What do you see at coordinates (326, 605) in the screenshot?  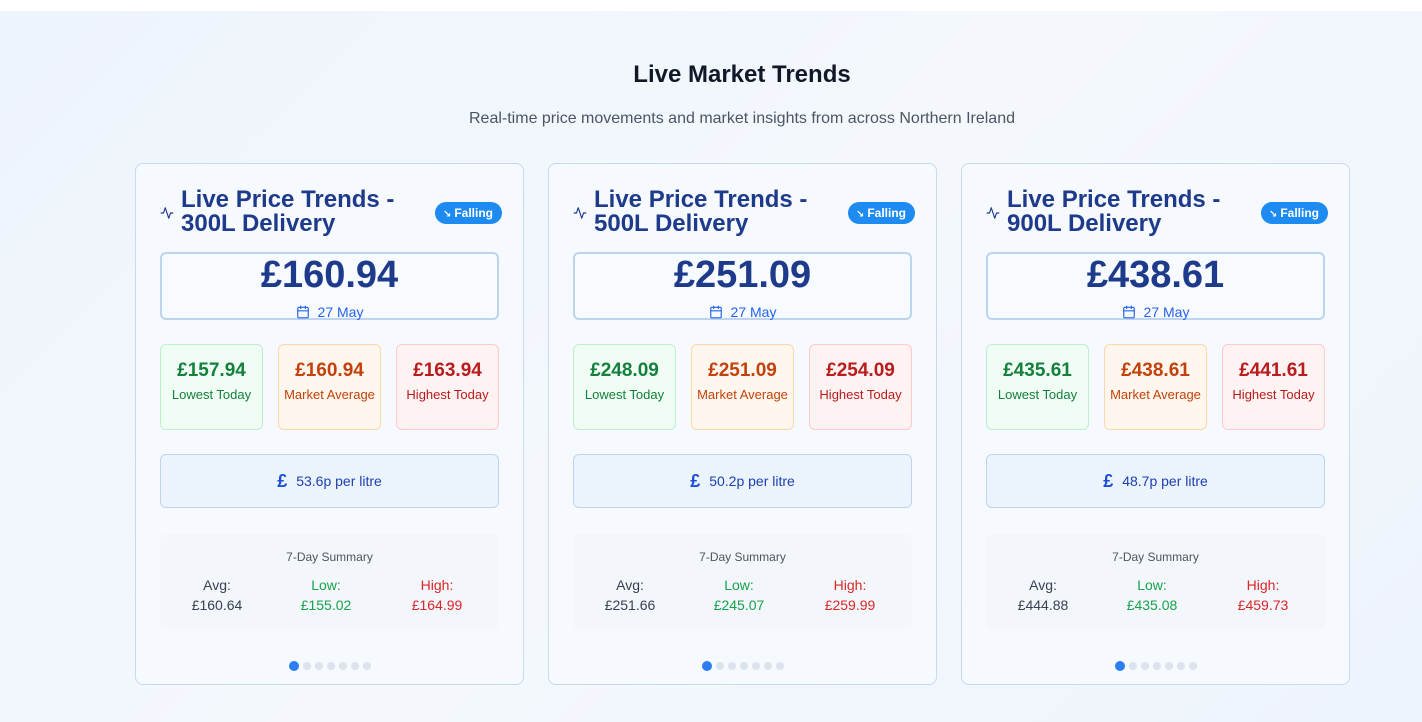 I see `summary-low-value: £155.02` at bounding box center [326, 605].